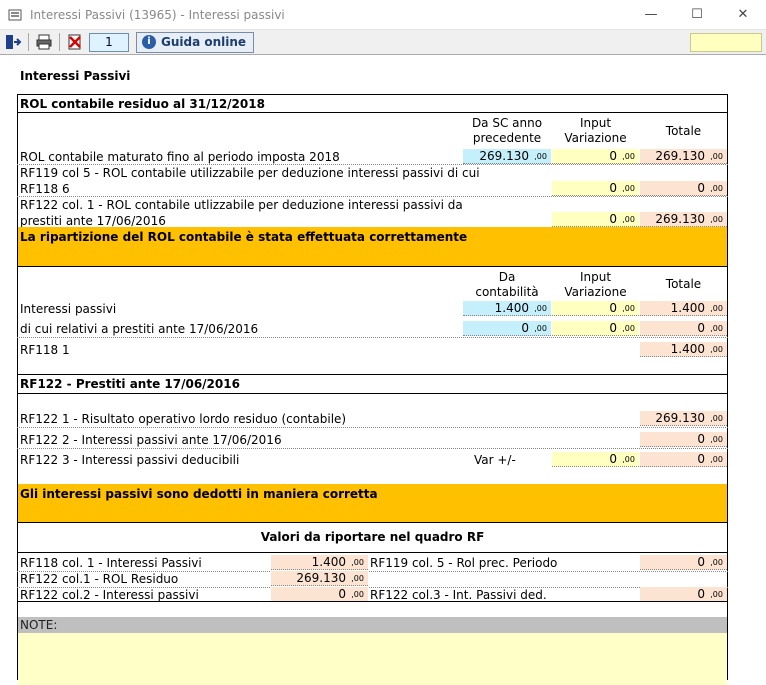 The width and height of the screenshot is (766, 685). Describe the element at coordinates (44, 42) in the screenshot. I see `printer-icon` at that location.